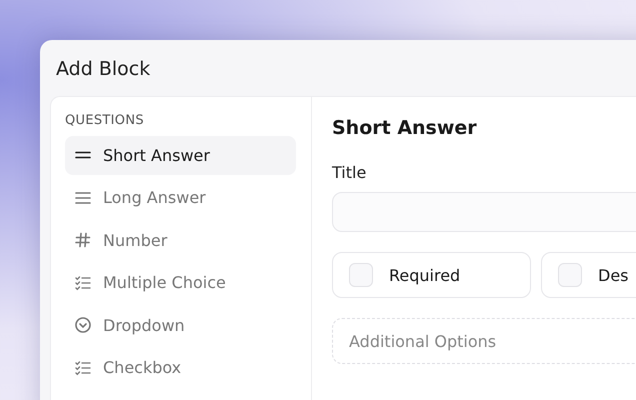 This screenshot has width=636, height=400. I want to click on chevron-circle-icon, so click(83, 325).